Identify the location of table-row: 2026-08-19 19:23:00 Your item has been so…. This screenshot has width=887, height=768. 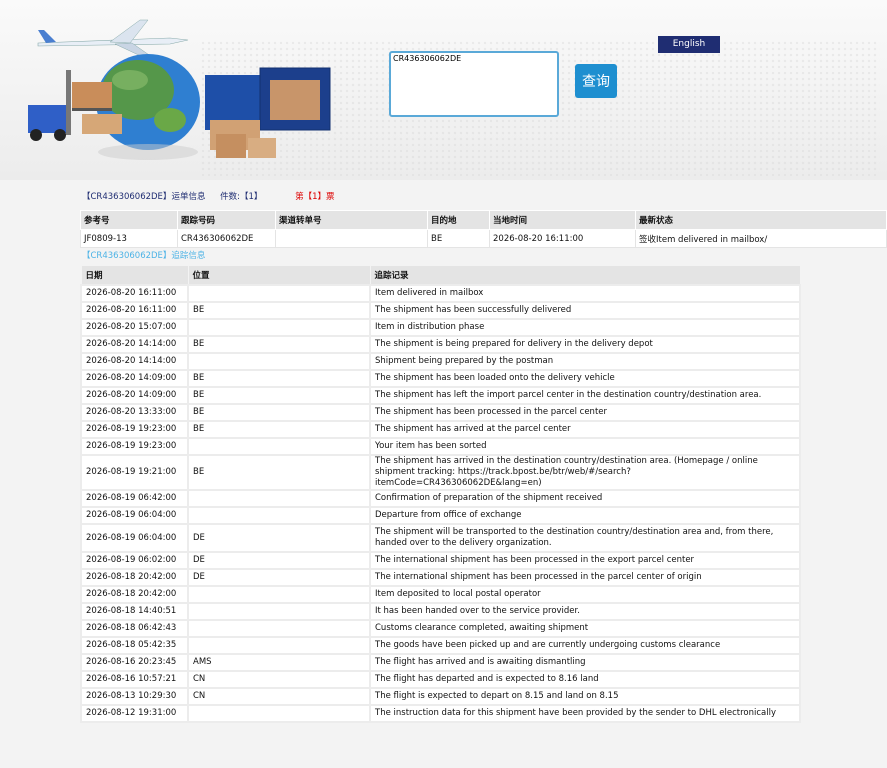
(440, 446).